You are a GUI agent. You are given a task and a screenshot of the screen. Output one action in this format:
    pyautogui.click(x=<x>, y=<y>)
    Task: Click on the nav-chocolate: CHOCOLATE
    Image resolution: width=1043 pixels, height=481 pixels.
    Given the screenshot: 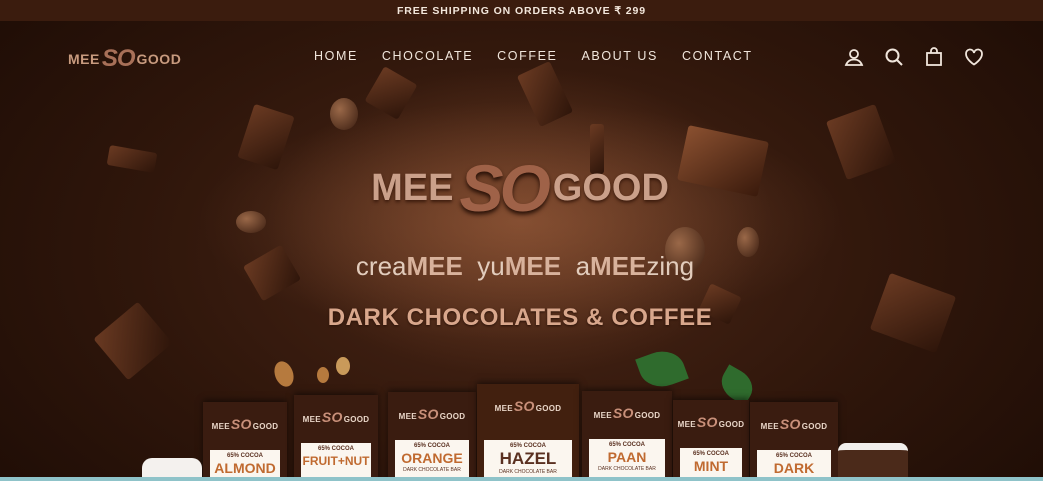 What is the action you would take?
    pyautogui.click(x=427, y=56)
    